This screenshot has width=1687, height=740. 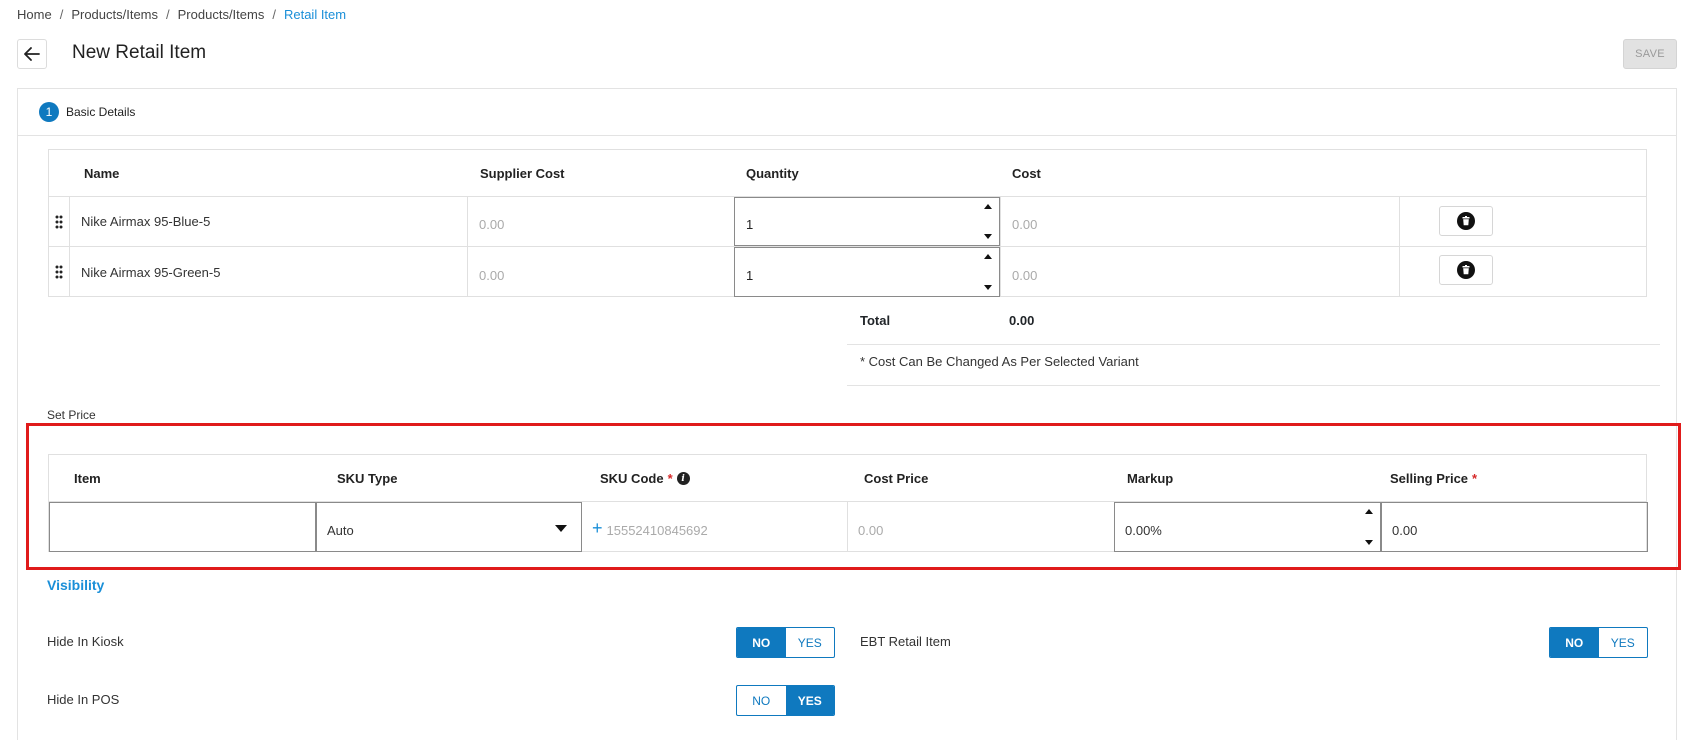 What do you see at coordinates (221, 14) in the screenshot?
I see `breadcrumb-products-2: Products/Items` at bounding box center [221, 14].